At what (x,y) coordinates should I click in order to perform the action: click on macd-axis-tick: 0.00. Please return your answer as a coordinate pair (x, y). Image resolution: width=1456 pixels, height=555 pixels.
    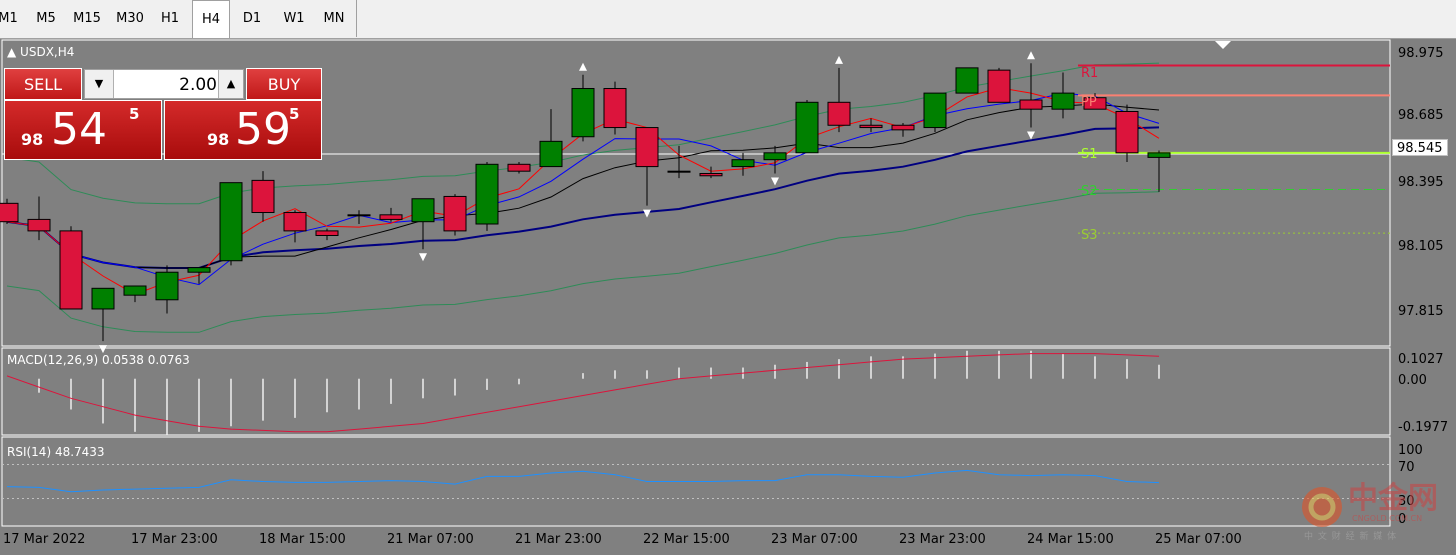
    Looking at the image, I should click on (1412, 380).